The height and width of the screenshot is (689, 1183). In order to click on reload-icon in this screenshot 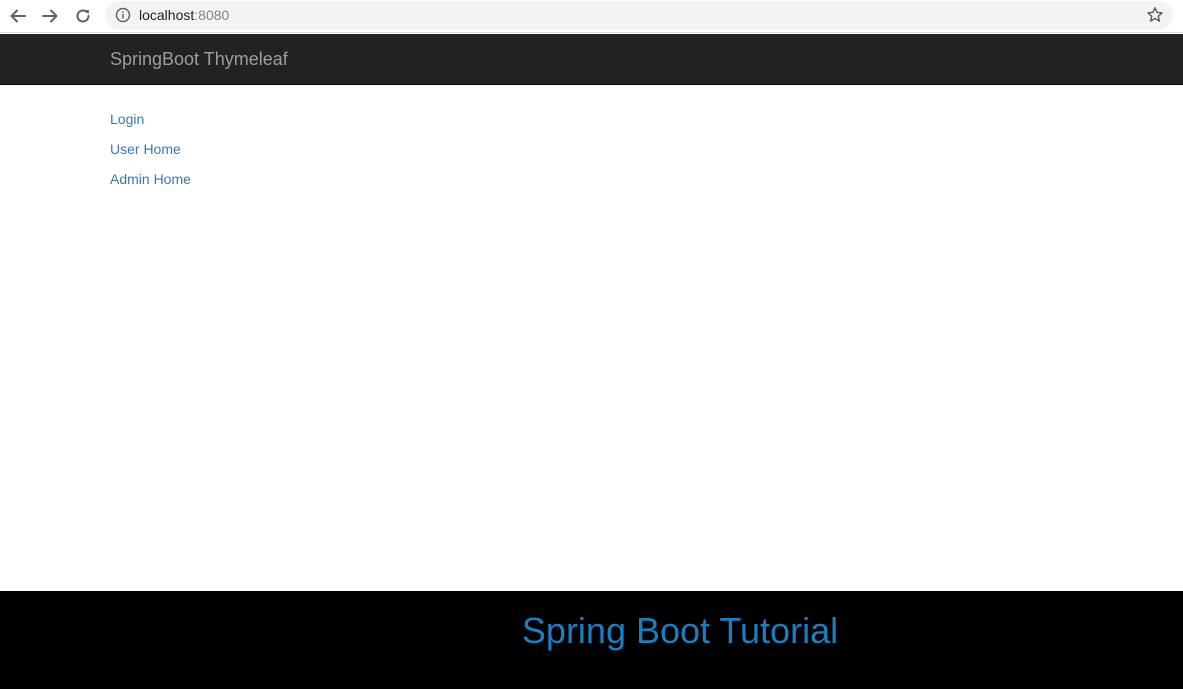, I will do `click(83, 16)`.